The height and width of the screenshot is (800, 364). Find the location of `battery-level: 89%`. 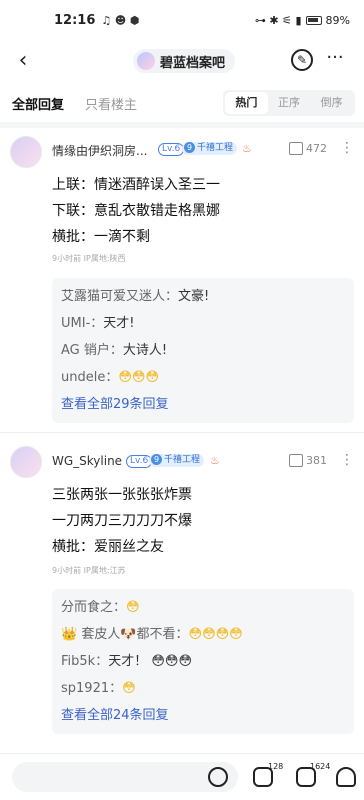

battery-level: 89% is located at coordinates (337, 20).